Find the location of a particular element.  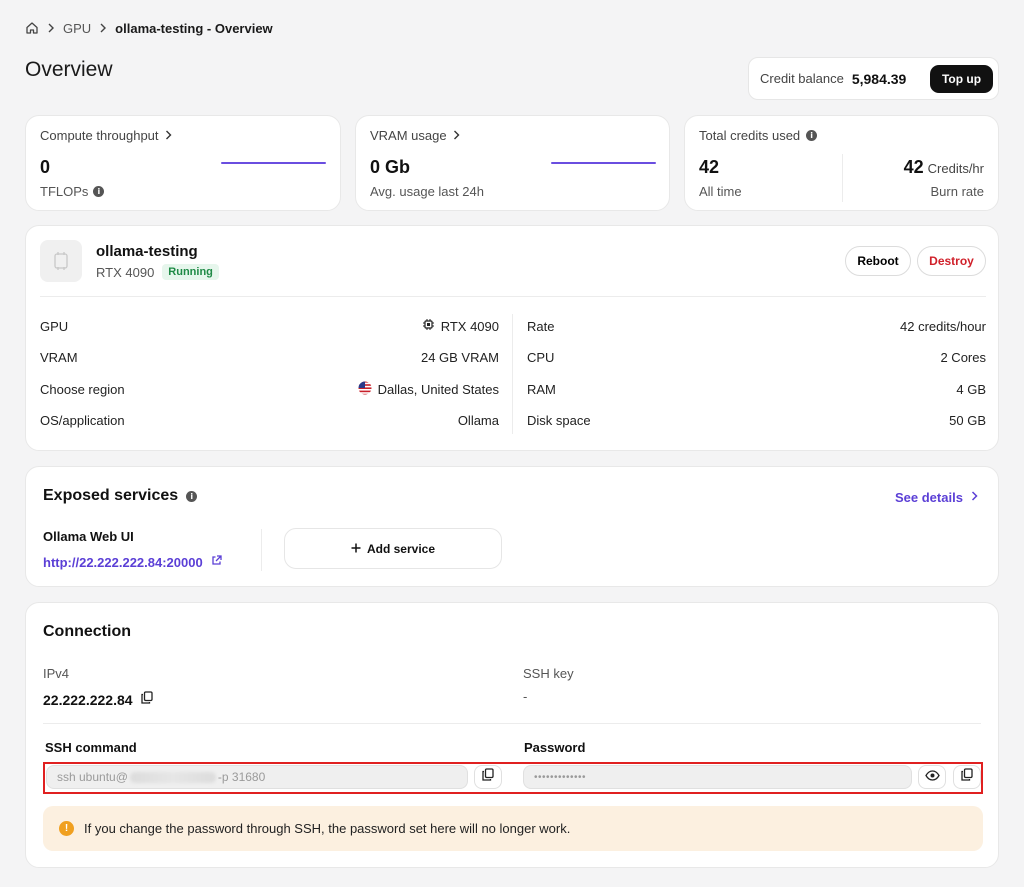

spec-row-os: OS/application Ollama is located at coordinates (269, 421).